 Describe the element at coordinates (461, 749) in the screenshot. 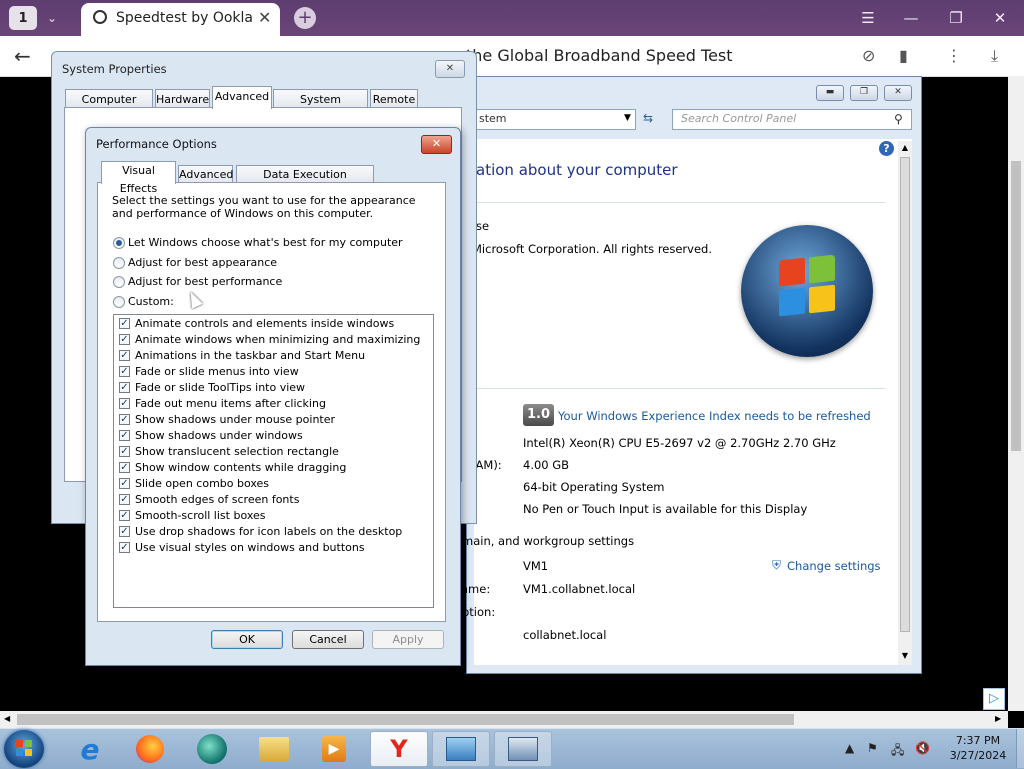

I see `control-panel-taskbar-icon` at that location.